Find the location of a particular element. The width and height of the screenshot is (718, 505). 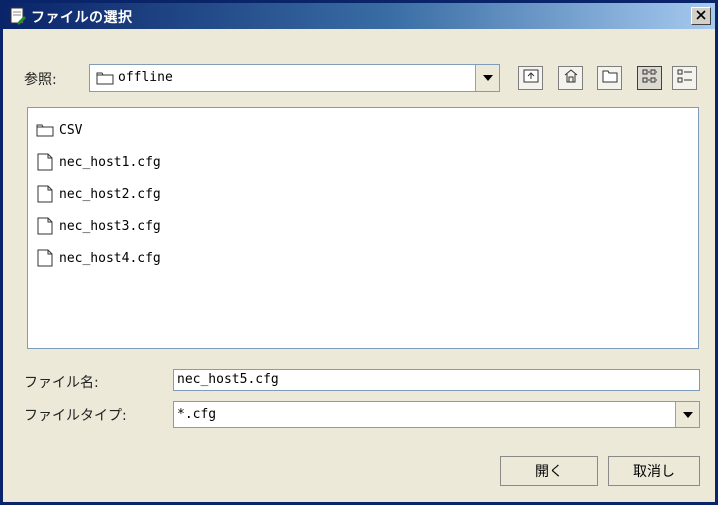

up-folder-icon is located at coordinates (531, 78).